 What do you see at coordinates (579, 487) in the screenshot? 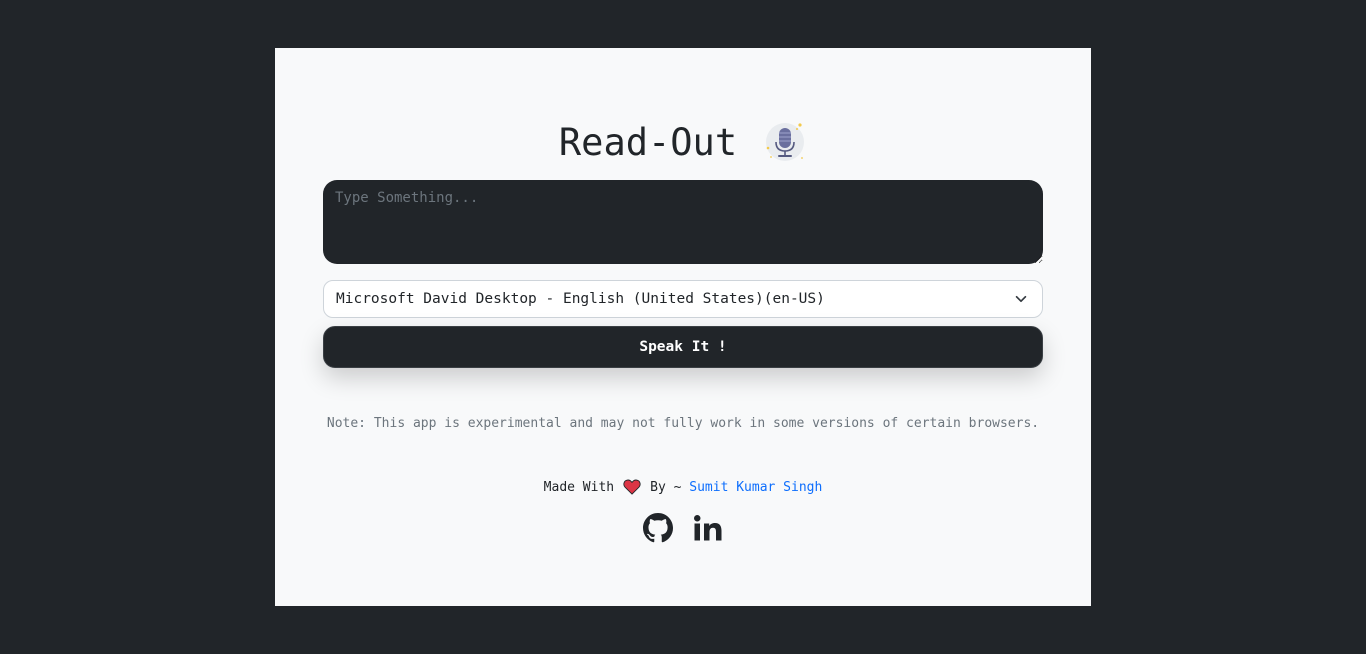
I see `made-with-text: Made With` at bounding box center [579, 487].